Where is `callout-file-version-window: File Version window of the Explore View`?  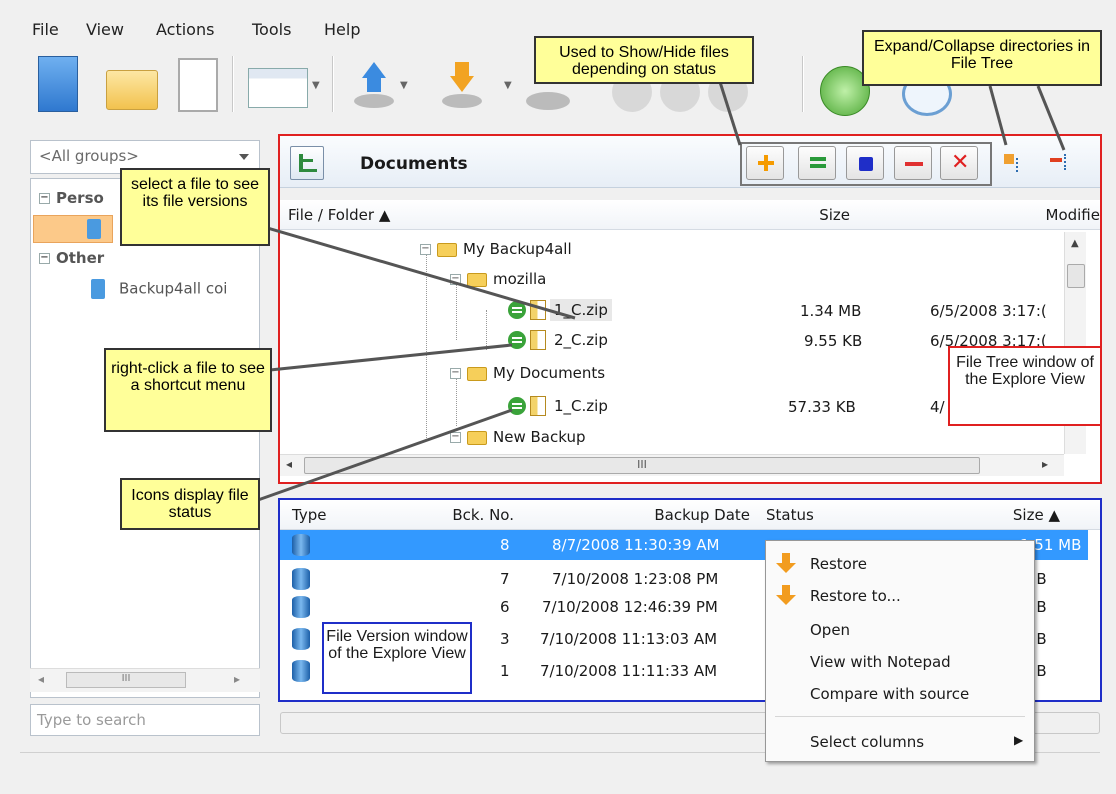 callout-file-version-window: File Version window of the Explore View is located at coordinates (397, 658).